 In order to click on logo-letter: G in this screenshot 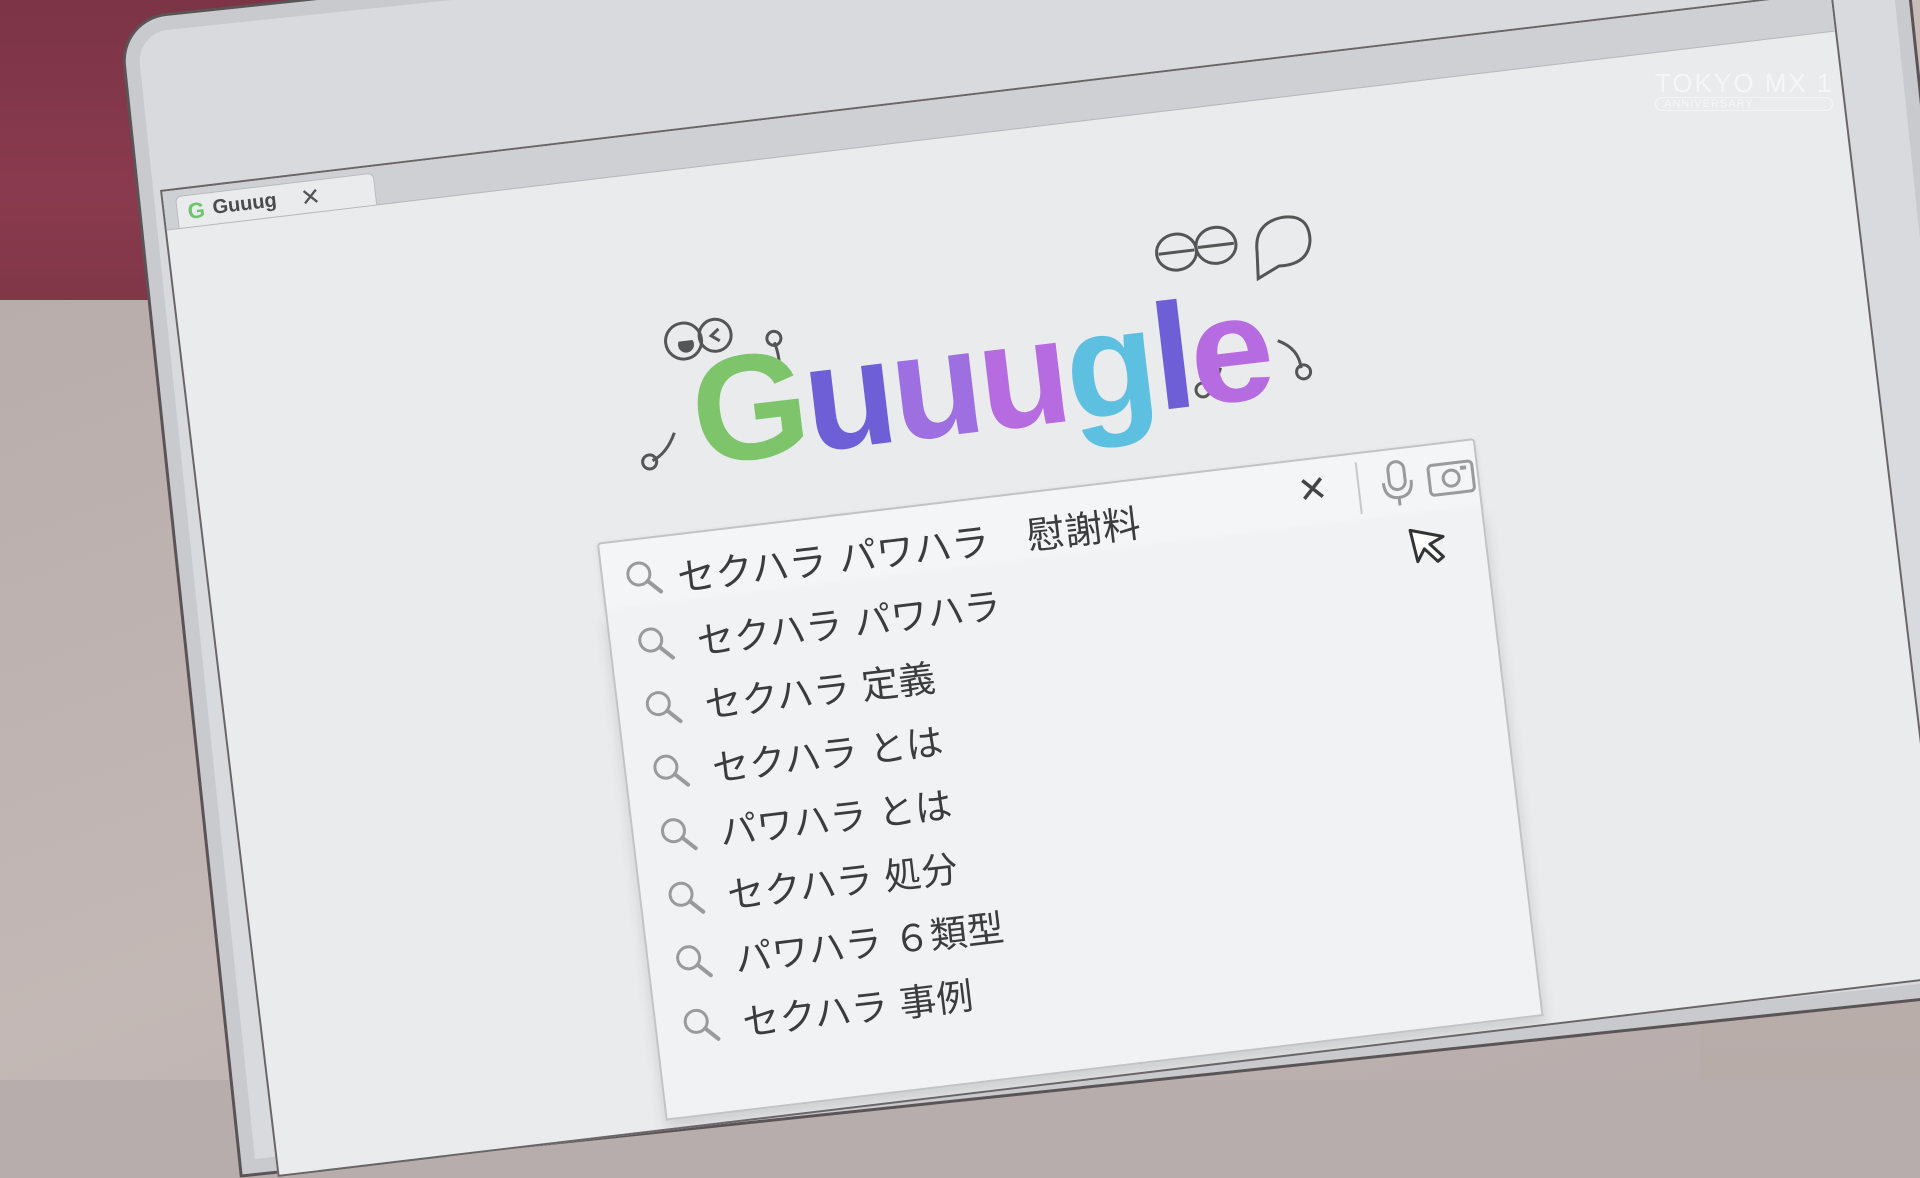, I will do `click(748, 406)`.